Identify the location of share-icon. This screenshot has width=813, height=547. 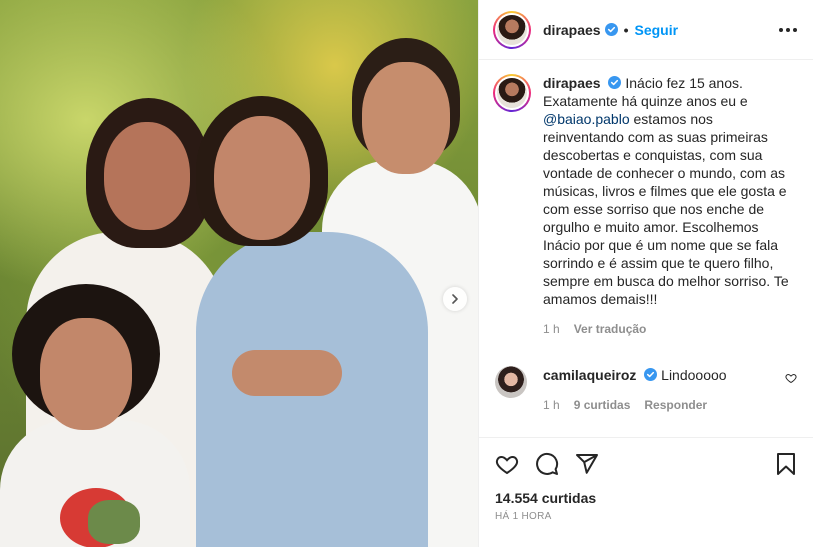
(587, 464).